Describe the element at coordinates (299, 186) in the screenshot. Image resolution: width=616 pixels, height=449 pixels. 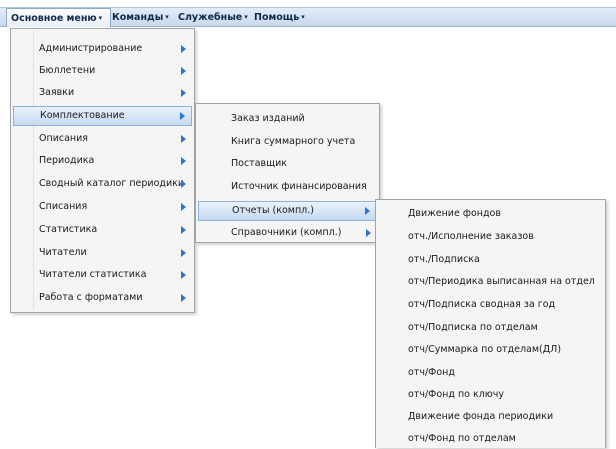
I see `menu-item-label: Источник финансирования` at that location.